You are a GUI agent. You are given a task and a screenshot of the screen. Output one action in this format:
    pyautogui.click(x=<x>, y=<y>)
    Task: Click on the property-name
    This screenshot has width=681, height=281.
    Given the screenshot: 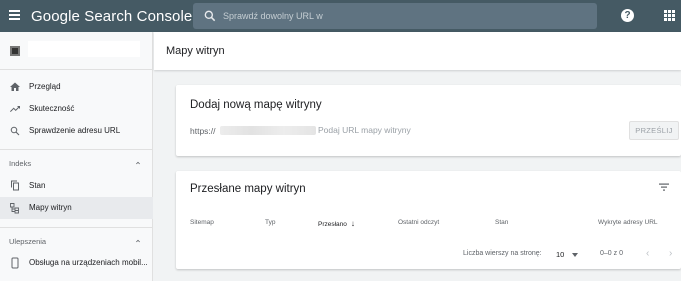 What is the action you would take?
    pyautogui.click(x=84, y=49)
    